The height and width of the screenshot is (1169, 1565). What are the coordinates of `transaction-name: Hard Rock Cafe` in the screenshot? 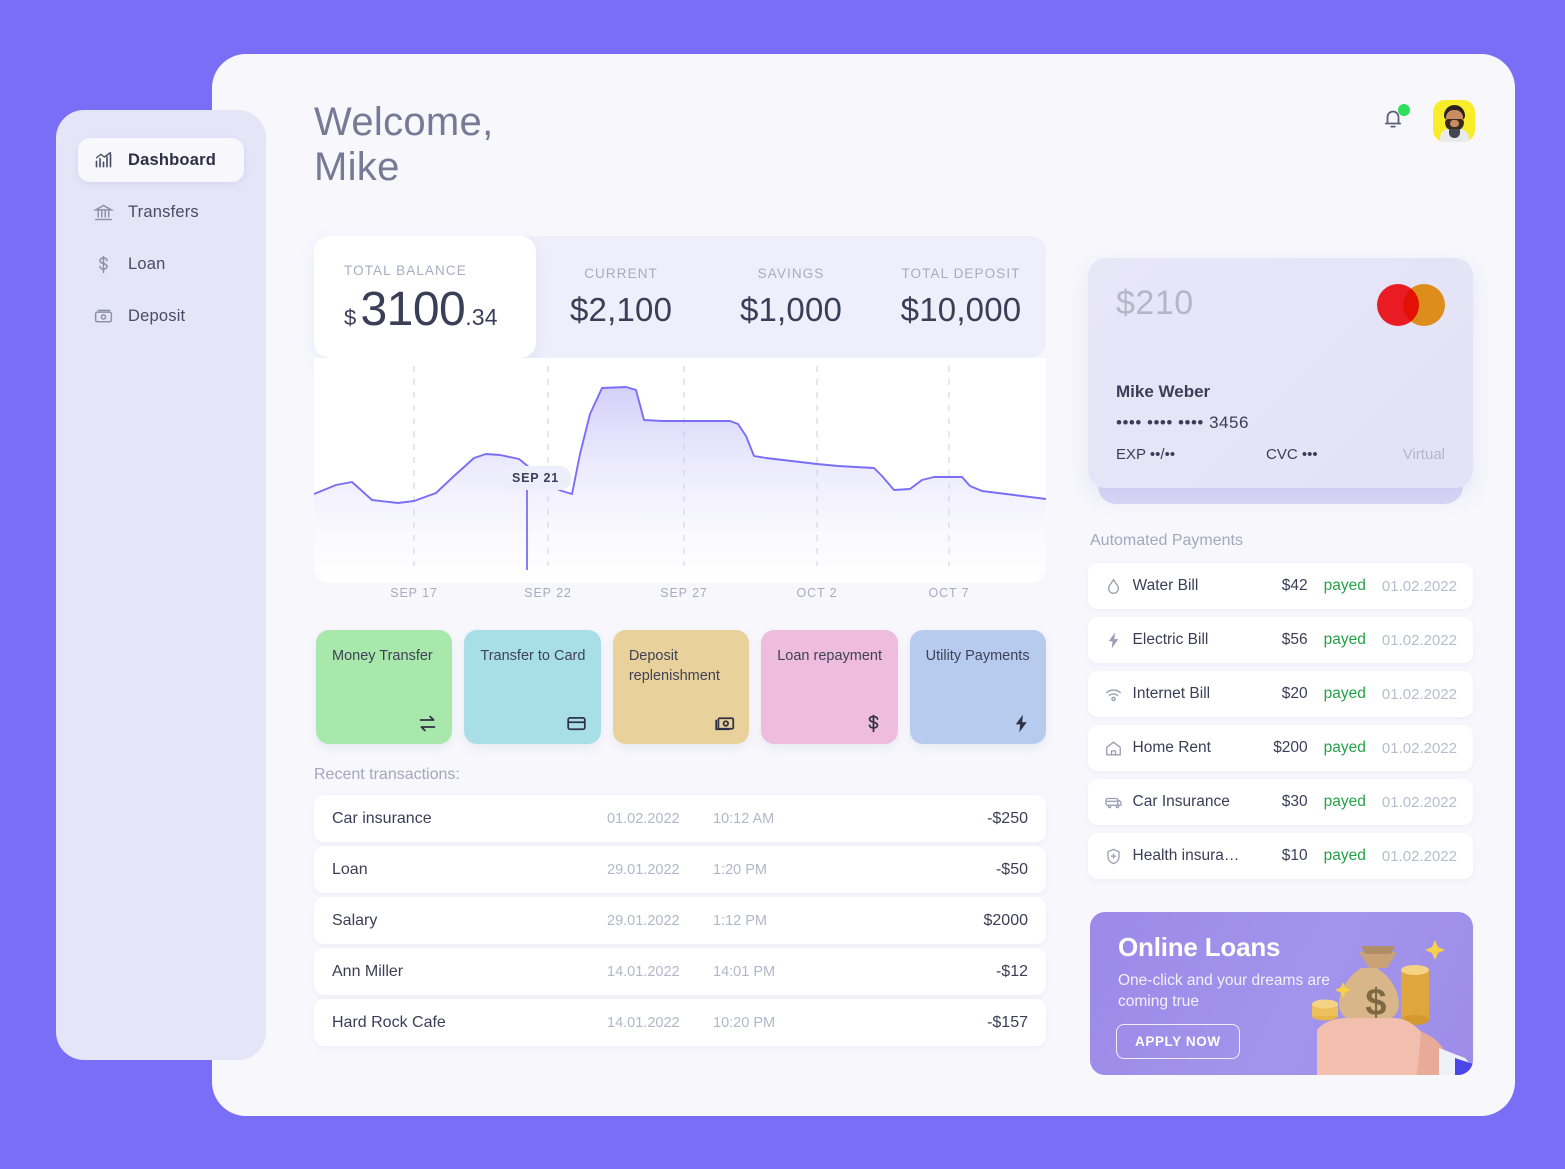 It's located at (389, 1022).